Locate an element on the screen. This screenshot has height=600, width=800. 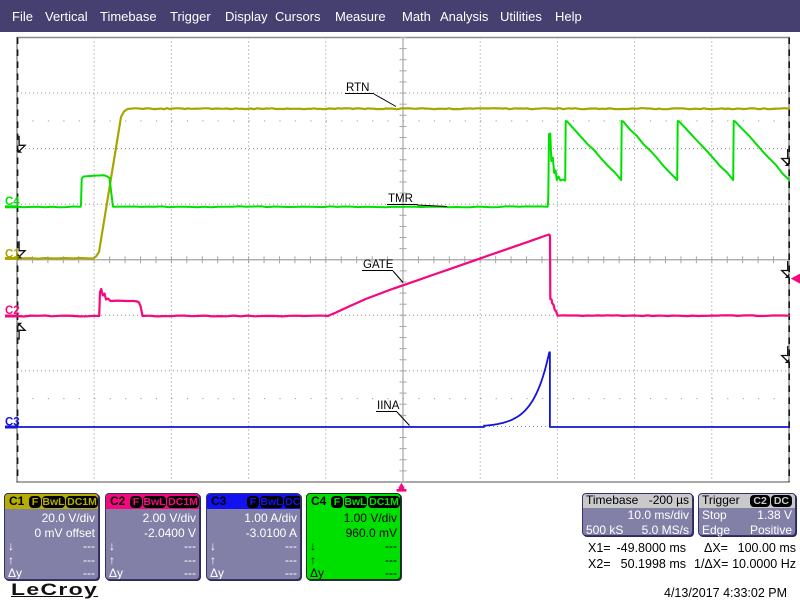
svg-text: C3 is located at coordinates (12, 423).